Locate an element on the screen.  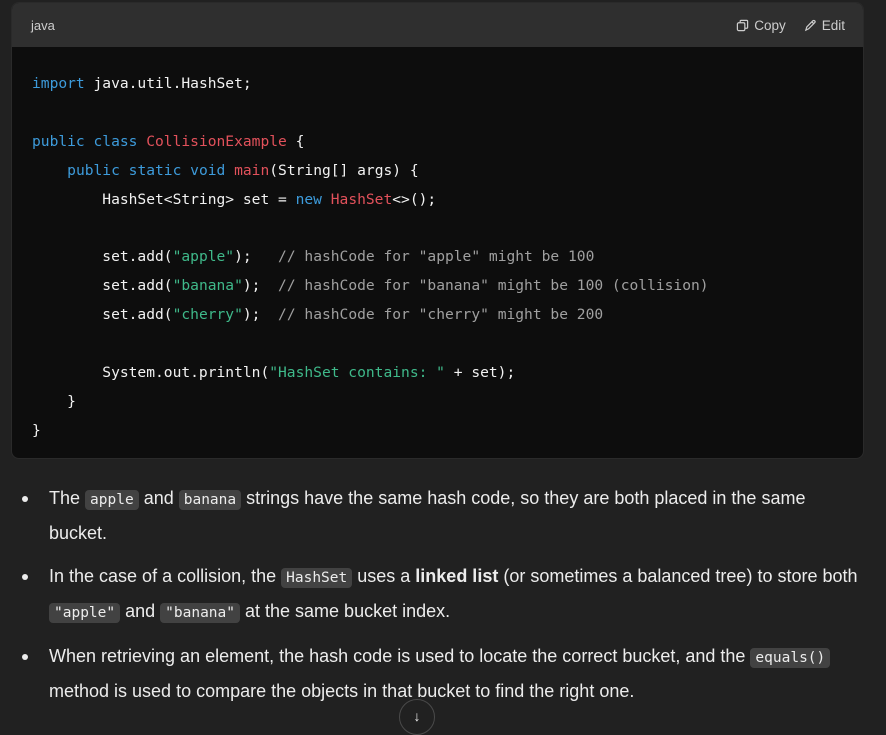
inline-code: HashSet is located at coordinates (317, 578).